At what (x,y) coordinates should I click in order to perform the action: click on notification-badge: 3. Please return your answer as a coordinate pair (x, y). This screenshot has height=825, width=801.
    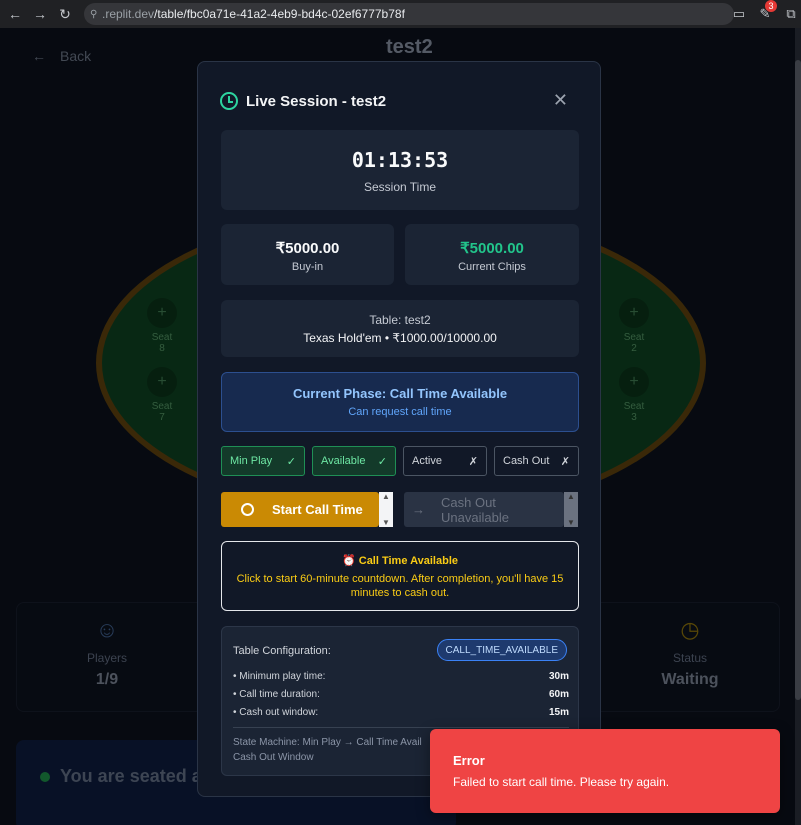
    Looking at the image, I should click on (771, 6).